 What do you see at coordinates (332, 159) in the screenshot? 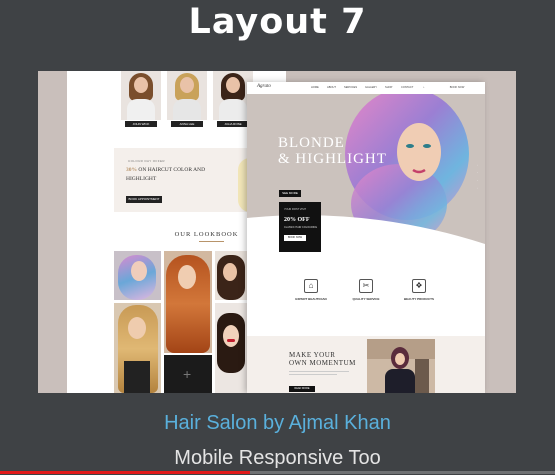
I see `hero-title-line2: & HIGHLIGHT` at bounding box center [332, 159].